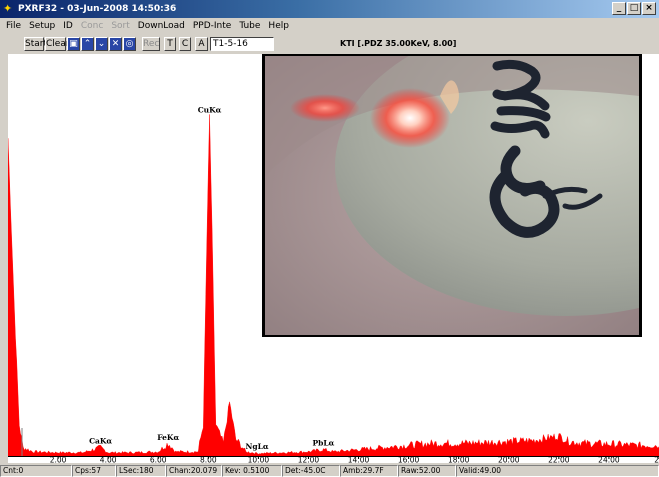 The width and height of the screenshot is (659, 477). I want to click on a-button: A, so click(201, 44).